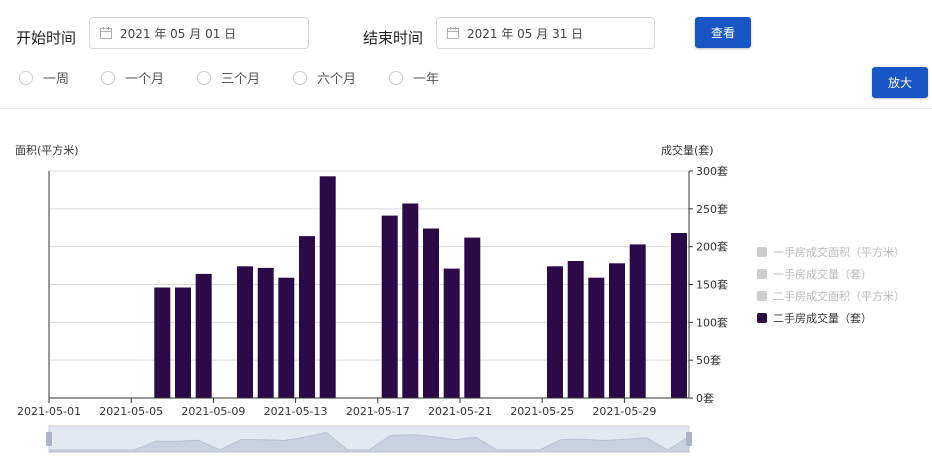 This screenshot has height=470, width=932. Describe the element at coordinates (369, 439) in the screenshot. I see `data-zoom-slider` at that location.